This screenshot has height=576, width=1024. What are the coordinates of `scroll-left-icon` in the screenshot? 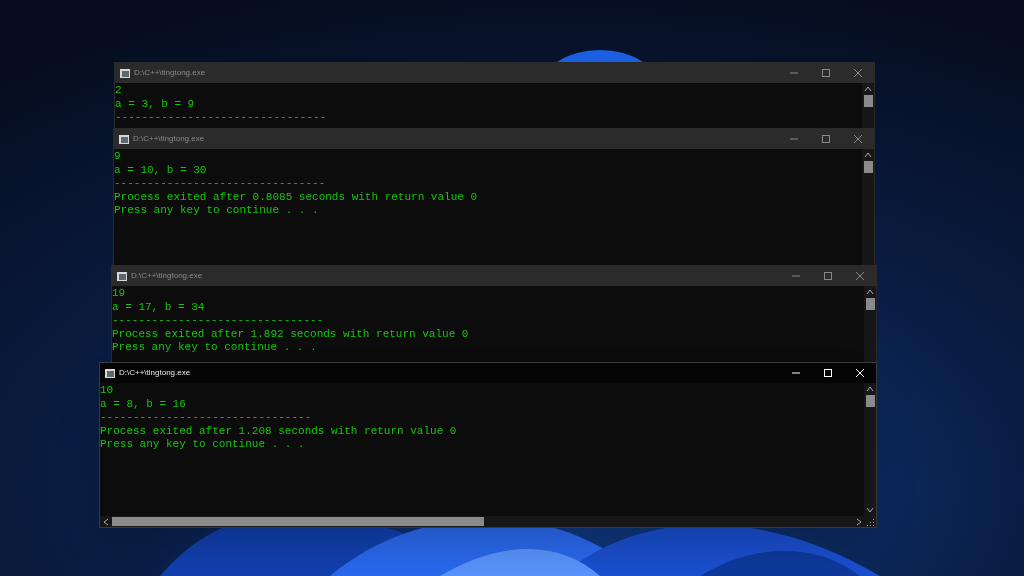 It's located at (106, 521).